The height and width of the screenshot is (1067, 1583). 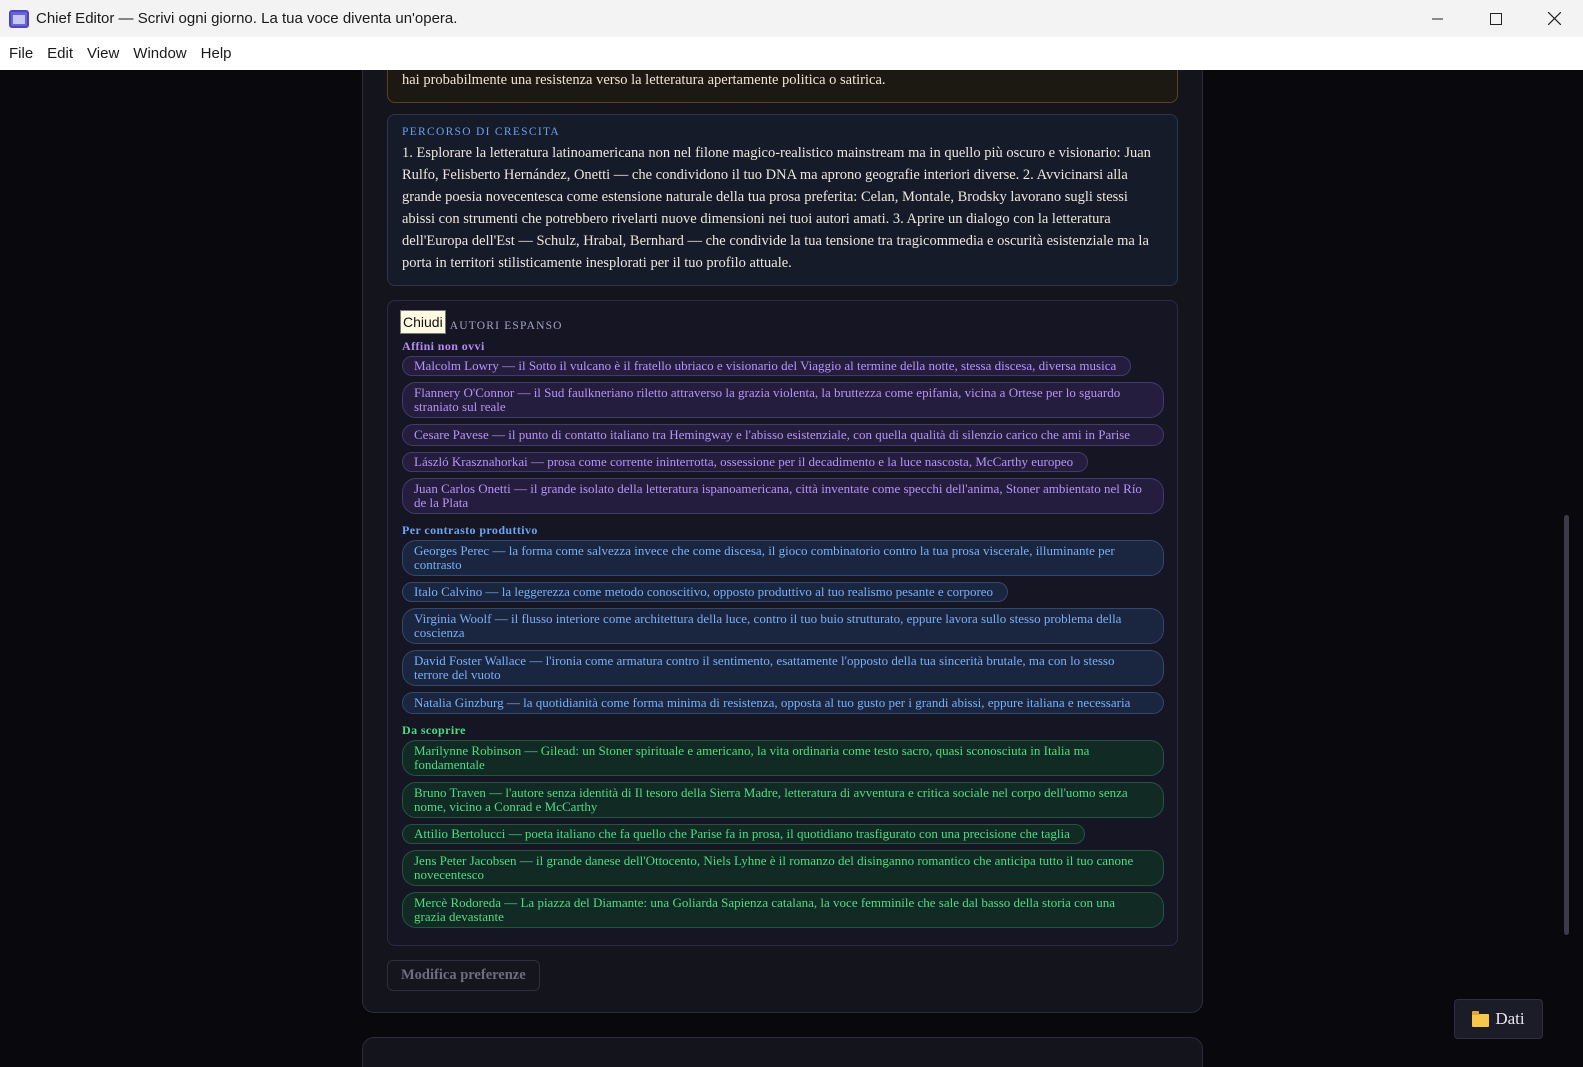 What do you see at coordinates (19, 18) in the screenshot?
I see `app-icon` at bounding box center [19, 18].